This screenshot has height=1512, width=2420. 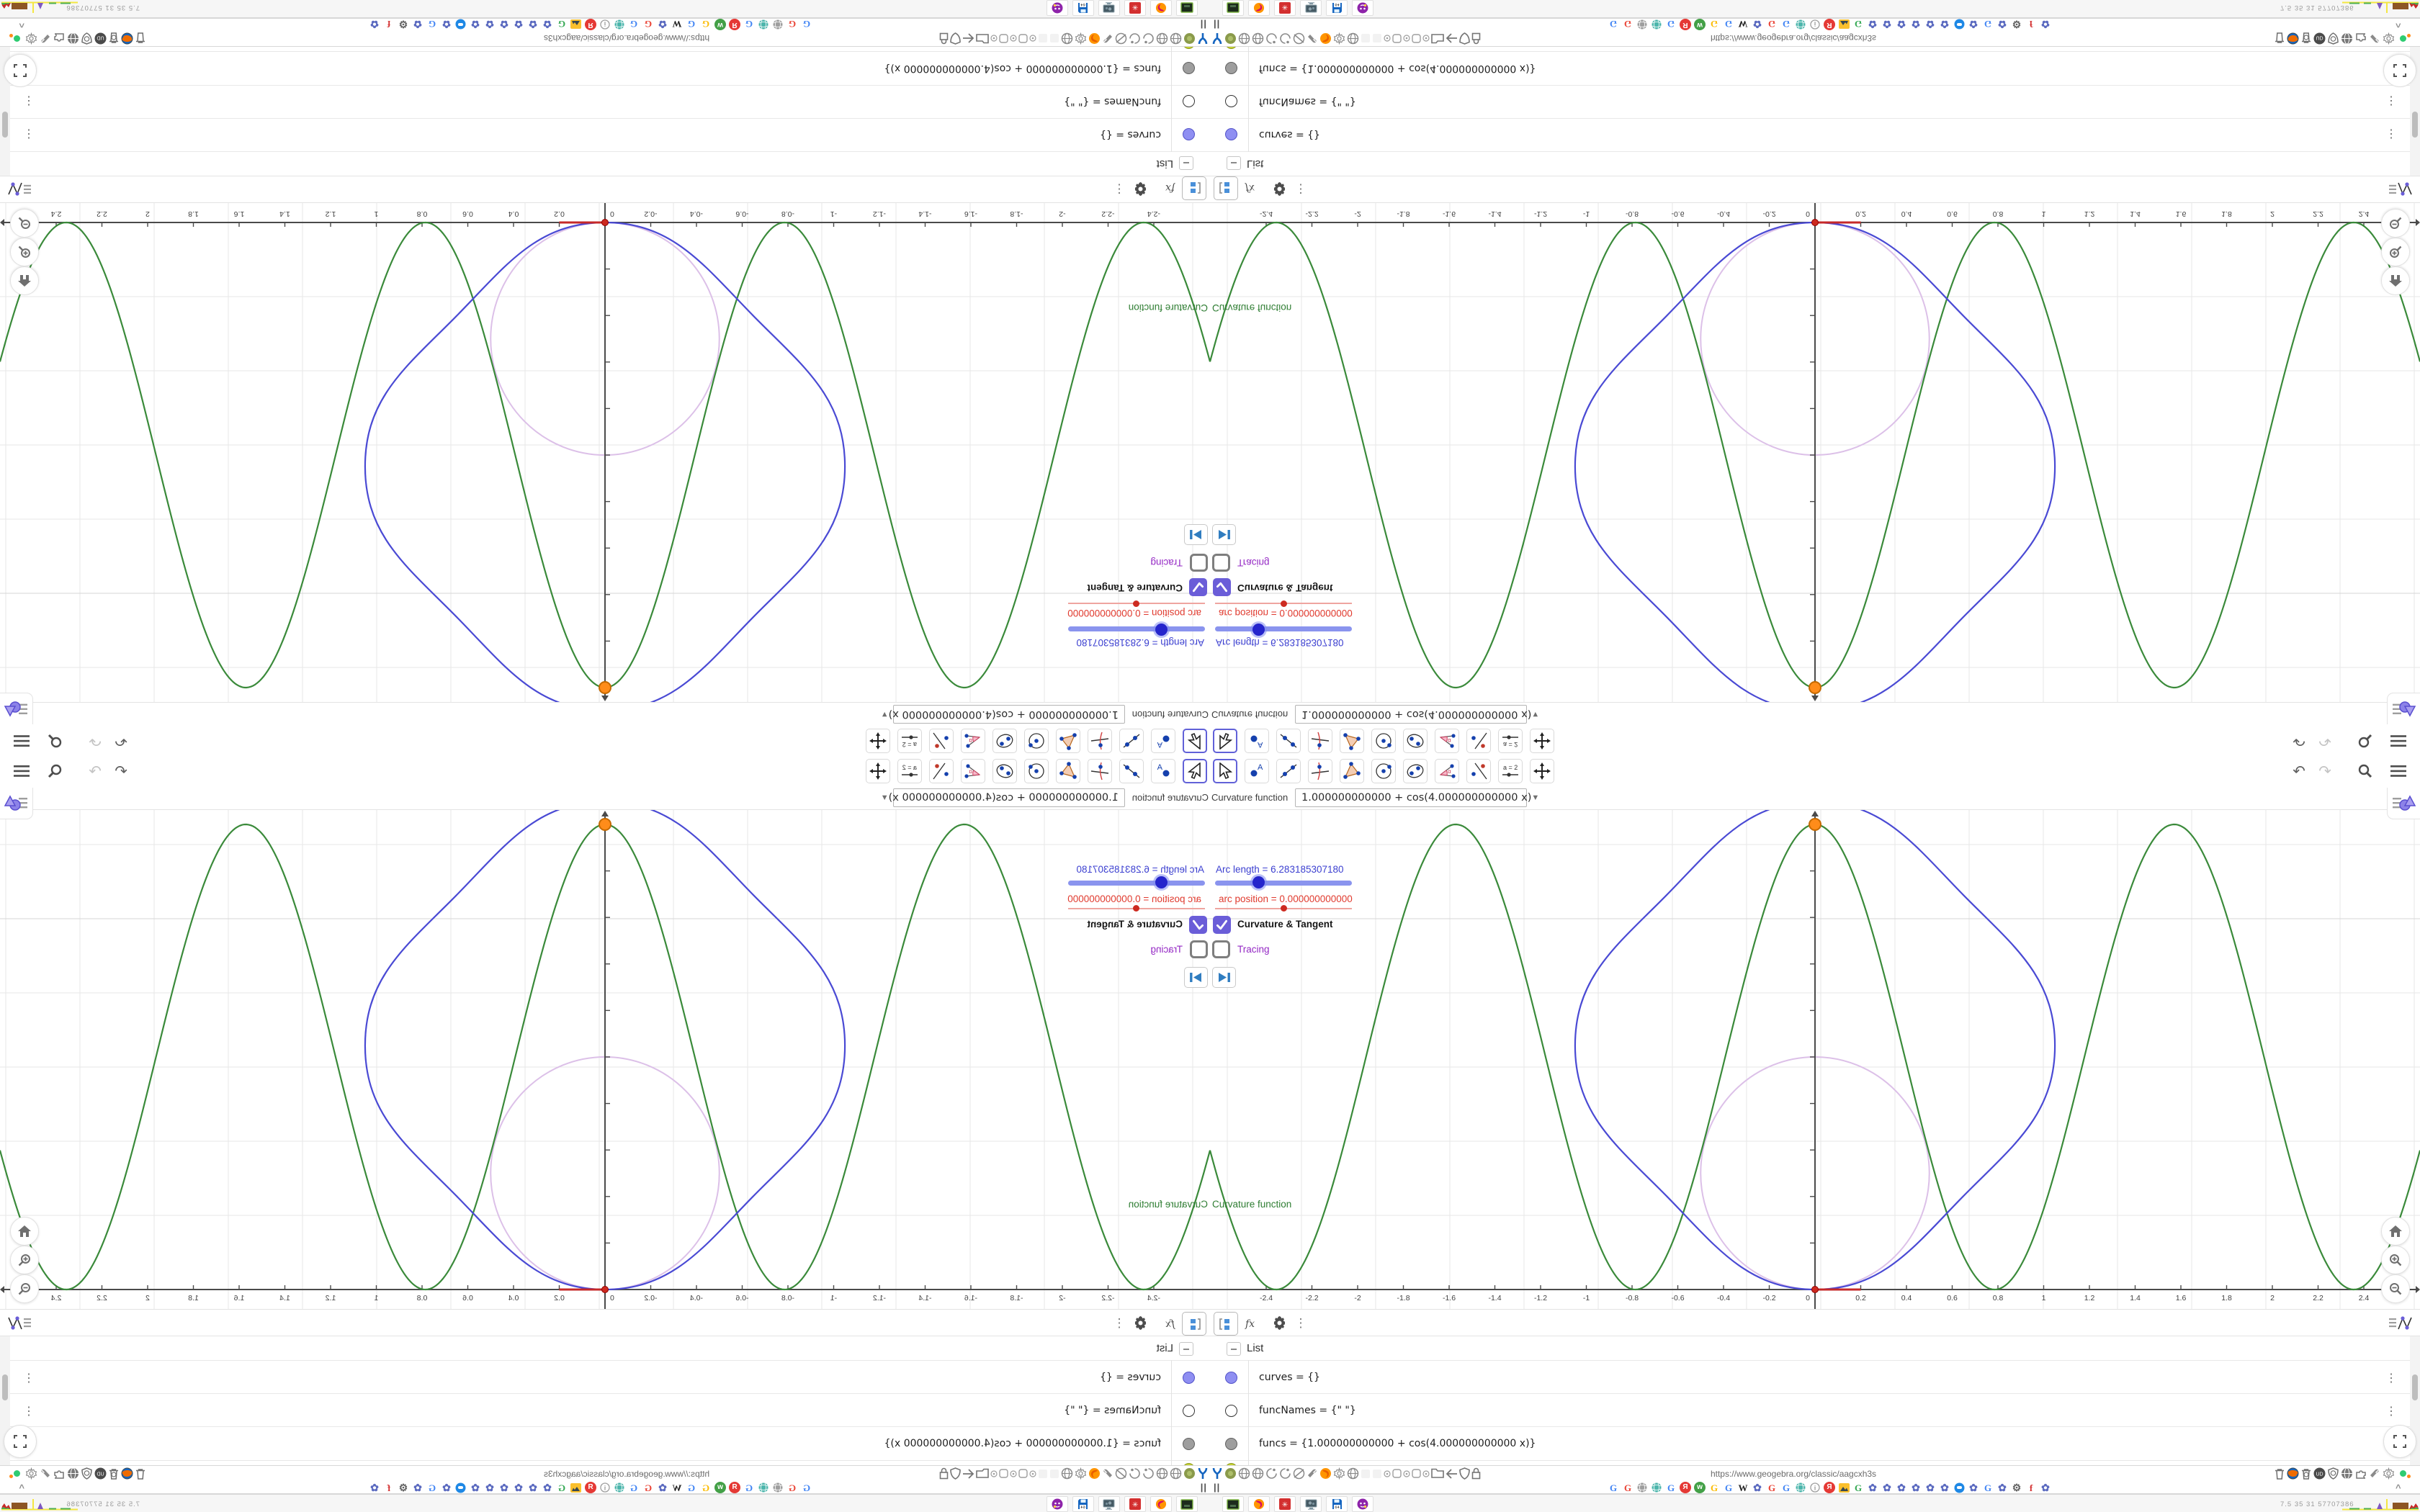 What do you see at coordinates (1187, 1504) in the screenshot?
I see `taskbar-terminal-button` at bounding box center [1187, 1504].